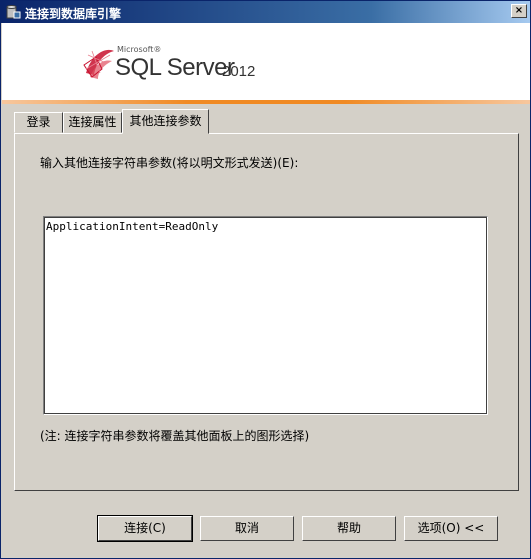  I want to click on params-prompt-text: 输入其他连接字符串参数(将以明文形式发送), so click(159, 163).